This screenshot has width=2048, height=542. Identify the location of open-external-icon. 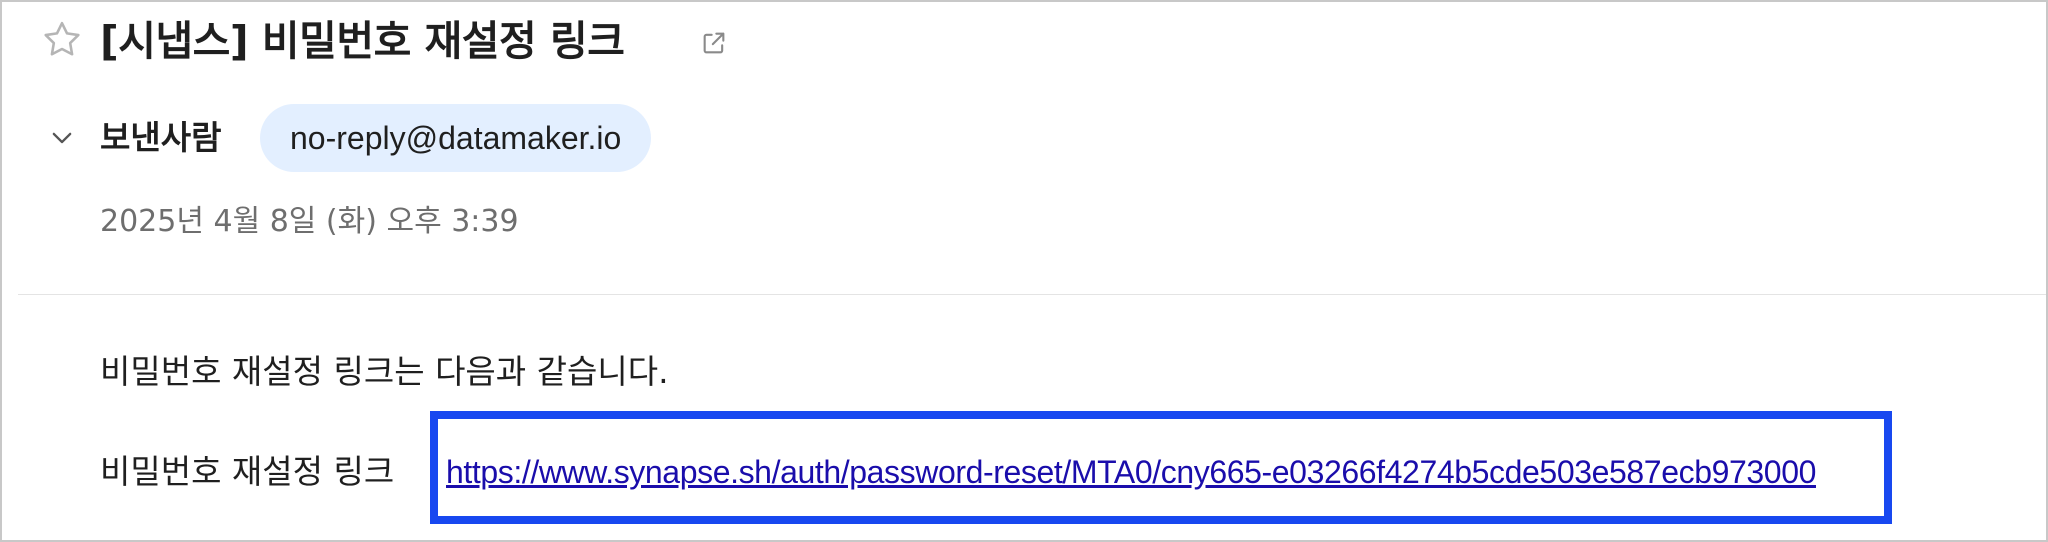
(714, 43).